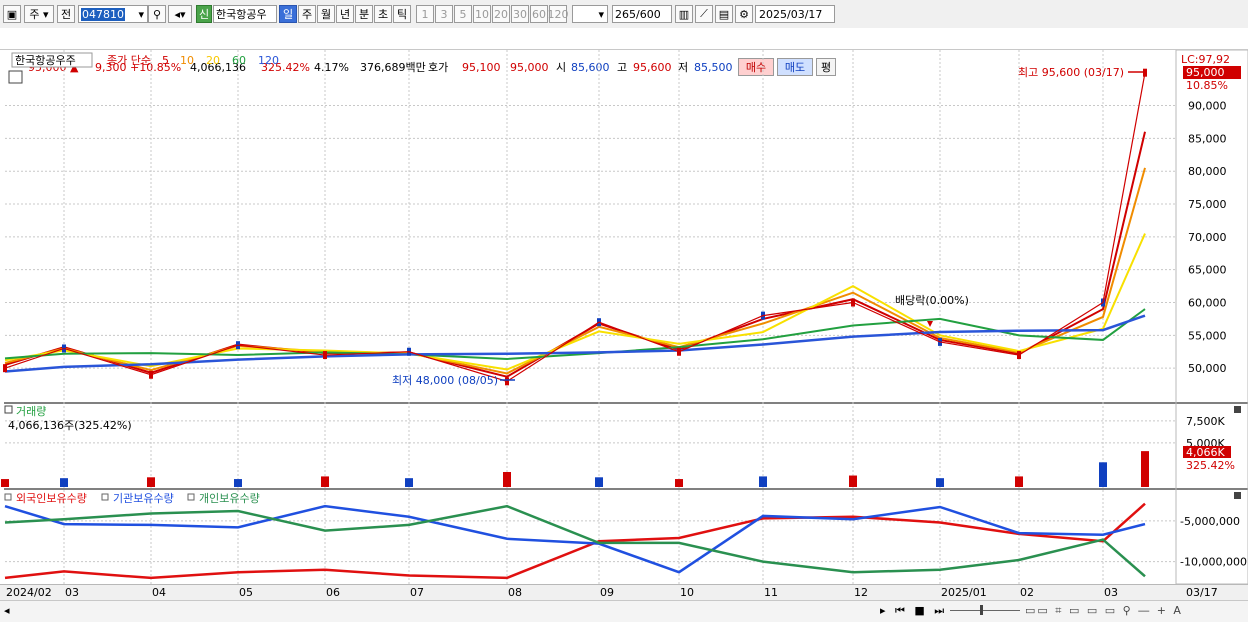 The height and width of the screenshot is (622, 1248). Describe the element at coordinates (607, 592) in the screenshot. I see `x-tick-label: 09` at that location.